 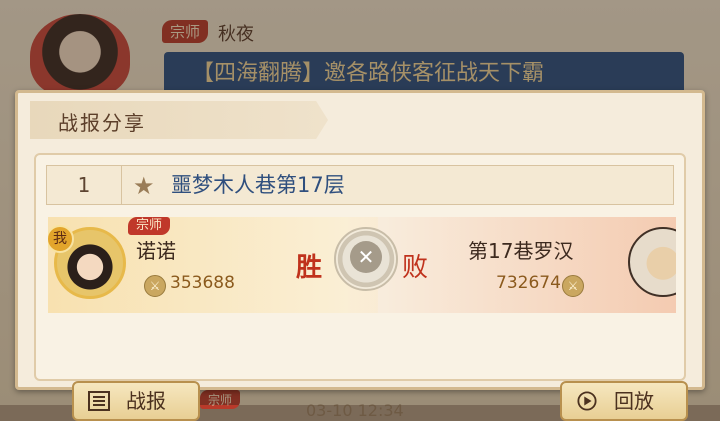 I want to click on player-name: 诺诺, so click(x=156, y=251).